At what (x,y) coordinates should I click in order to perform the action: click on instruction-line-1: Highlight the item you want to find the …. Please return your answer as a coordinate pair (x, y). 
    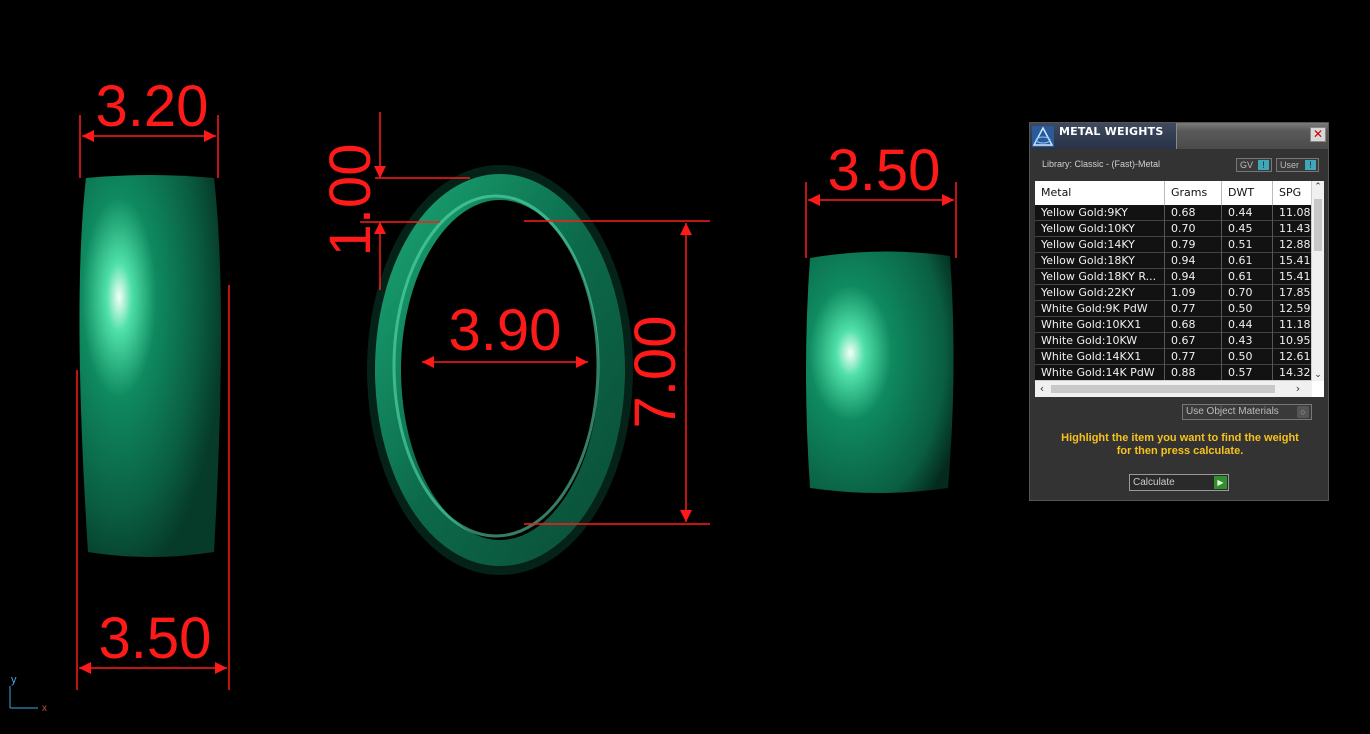
    Looking at the image, I should click on (1180, 438).